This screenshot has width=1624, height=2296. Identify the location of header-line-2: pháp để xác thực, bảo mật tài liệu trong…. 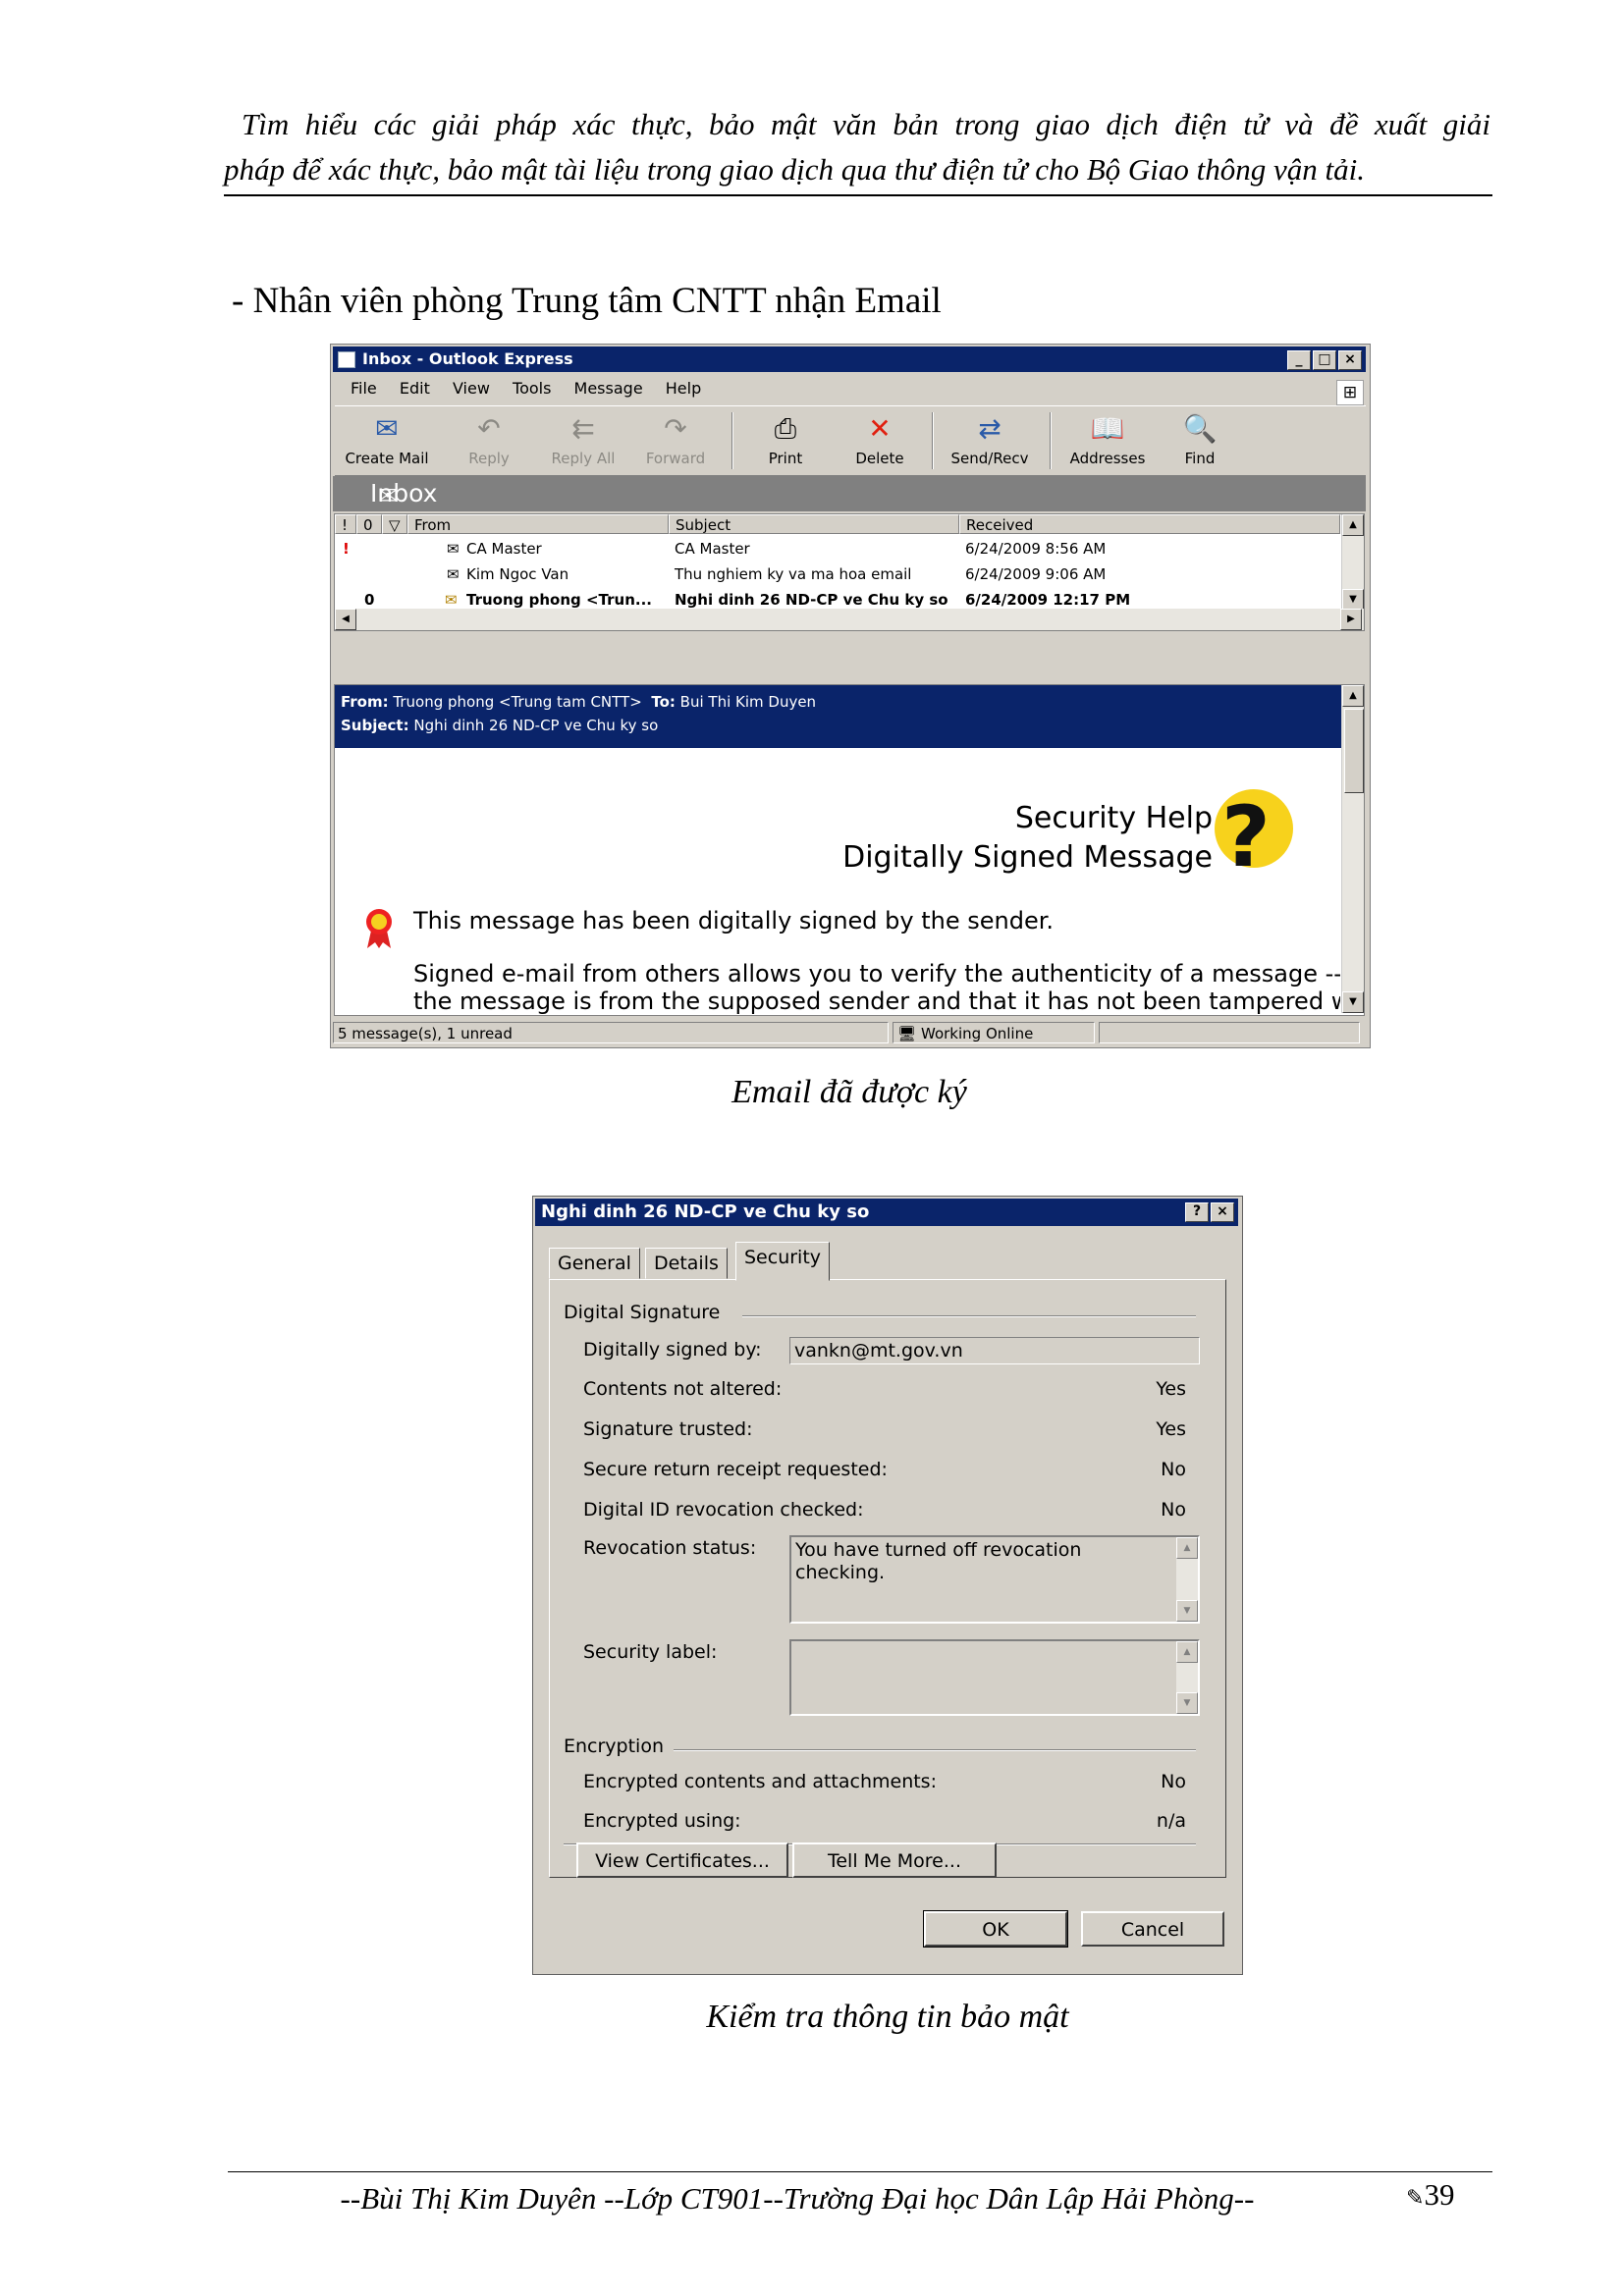
(794, 169).